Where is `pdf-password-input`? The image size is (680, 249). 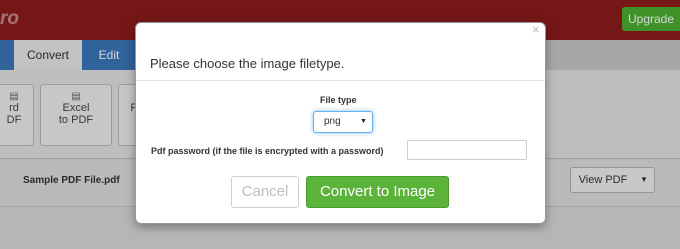 pdf-password-input is located at coordinates (467, 150).